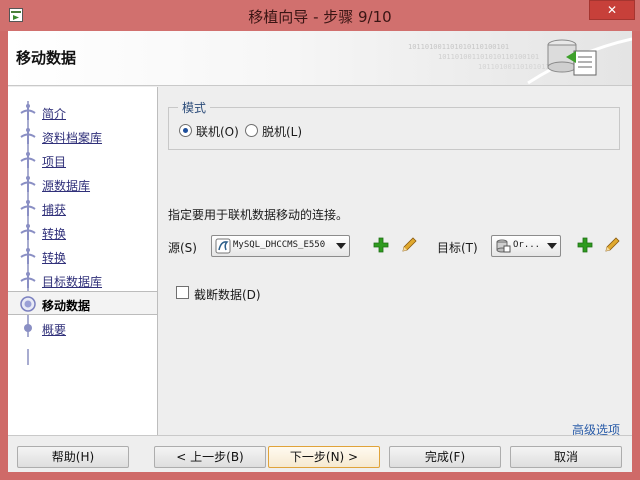 Image resolution: width=640 pixels, height=480 pixels. What do you see at coordinates (612, 10) in the screenshot?
I see `close-button: ✕` at bounding box center [612, 10].